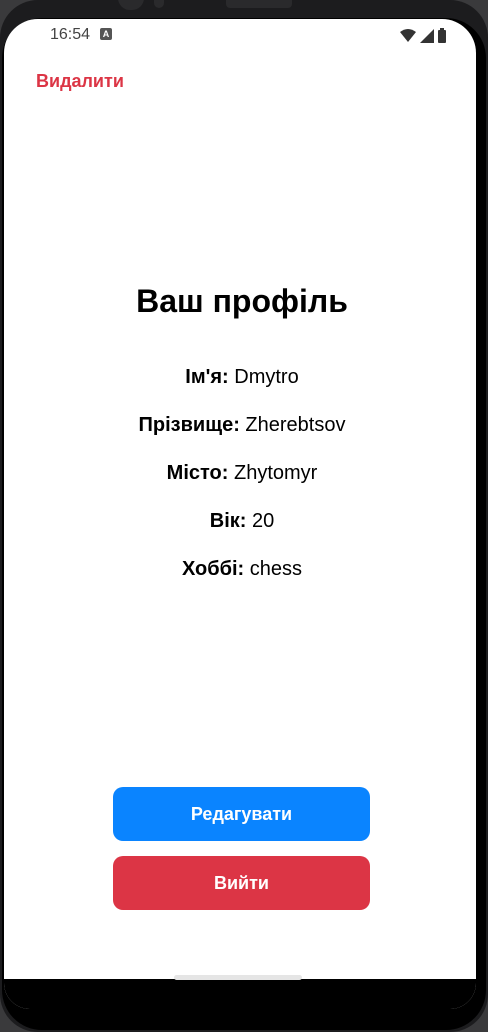 This screenshot has height=1032, width=488. Describe the element at coordinates (213, 569) in the screenshot. I see `field-label: Хоббі:` at that location.